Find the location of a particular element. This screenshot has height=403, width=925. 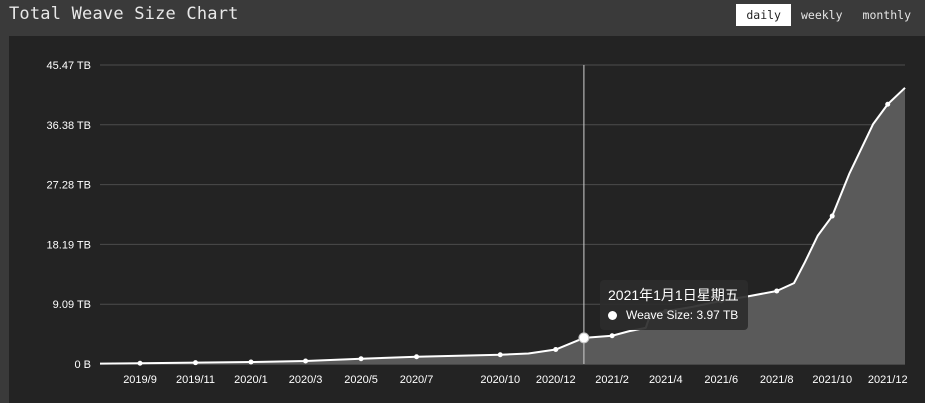

y-tick-label: 45.47 TB is located at coordinates (69, 66).